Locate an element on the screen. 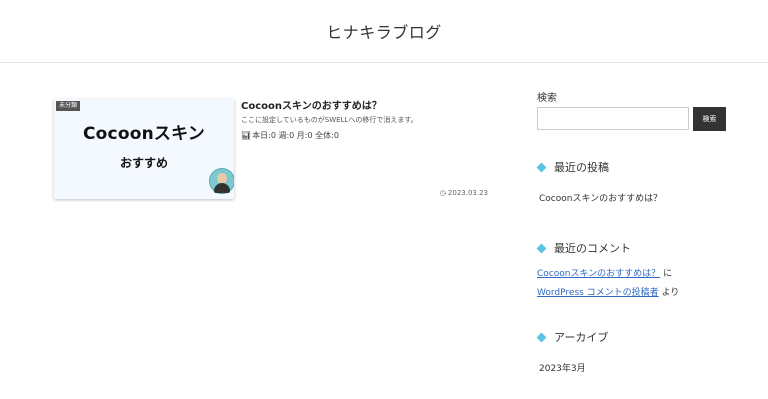 This screenshot has height=399, width=768. recent-comments-heading-text: 最近のコメント is located at coordinates (592, 248).